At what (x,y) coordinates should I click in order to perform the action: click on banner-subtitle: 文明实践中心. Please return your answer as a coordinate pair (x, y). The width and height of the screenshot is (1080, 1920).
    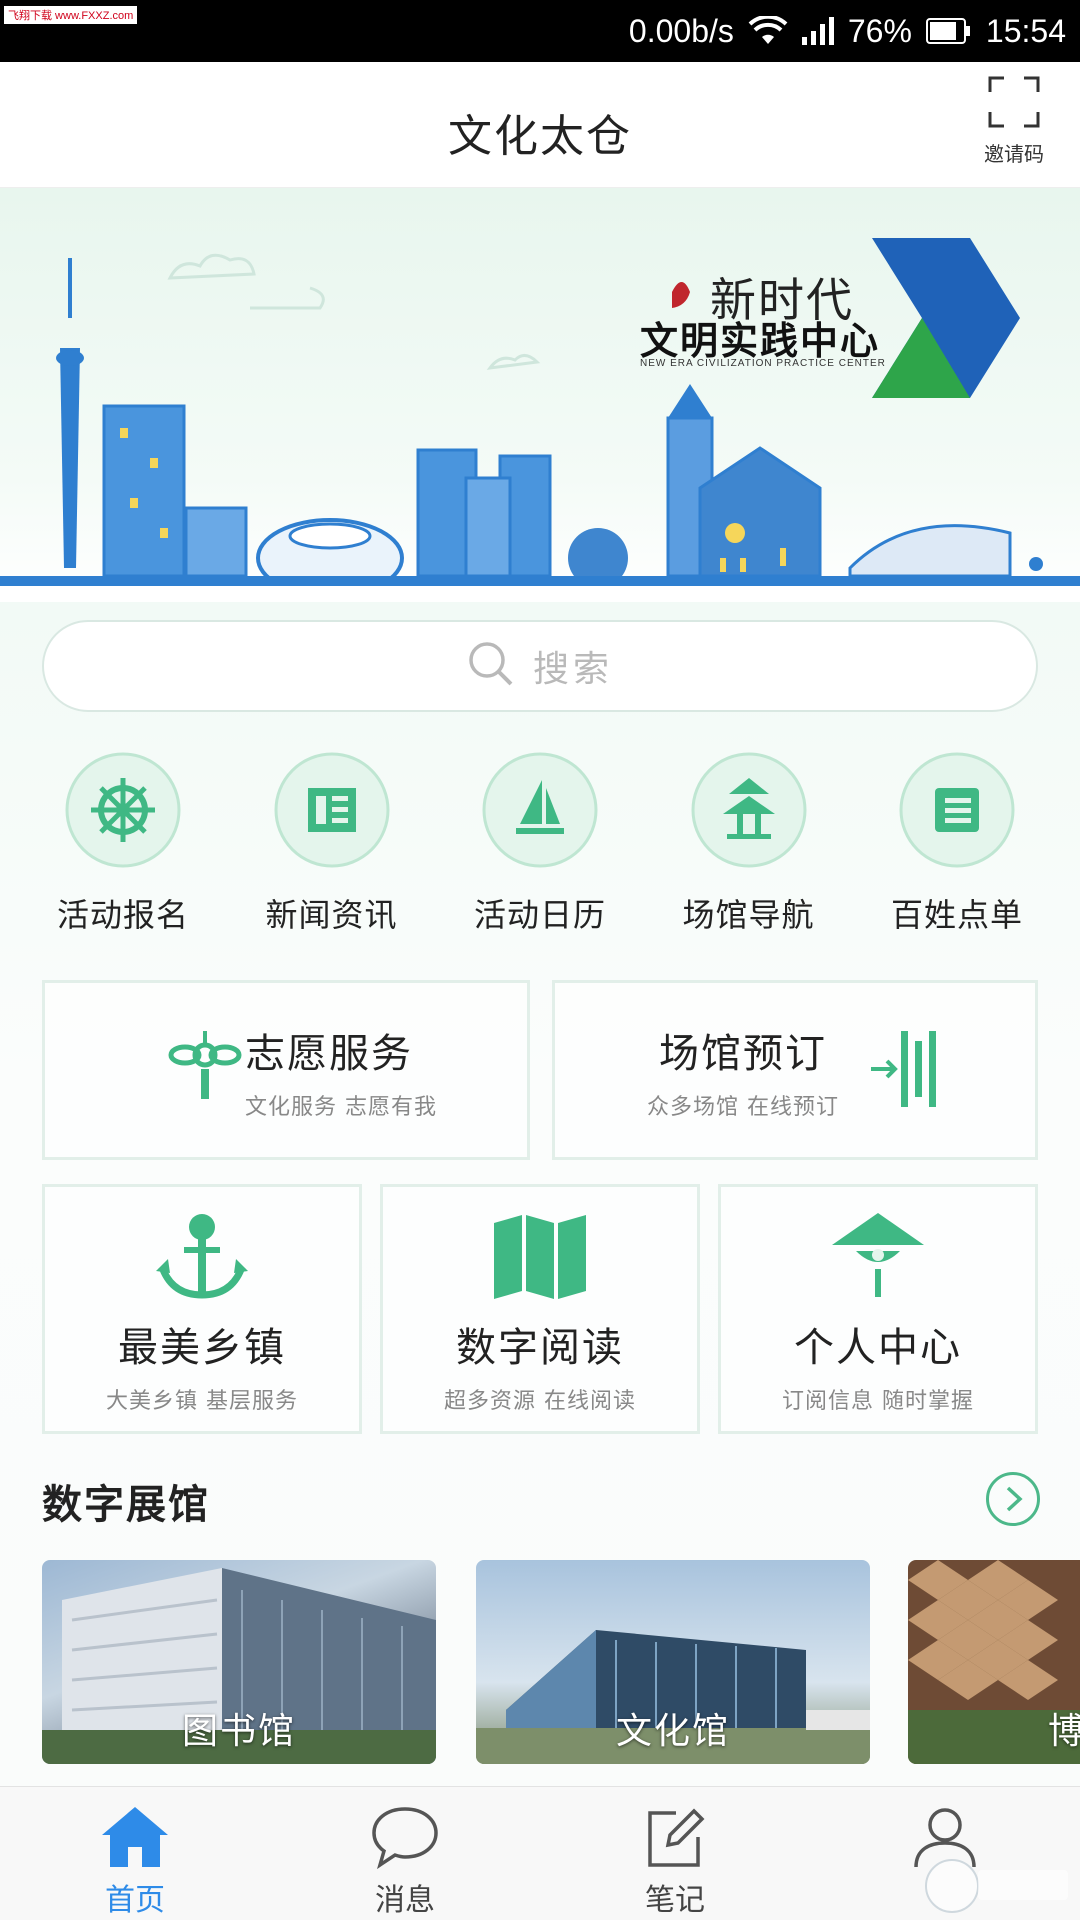
    Looking at the image, I should click on (760, 341).